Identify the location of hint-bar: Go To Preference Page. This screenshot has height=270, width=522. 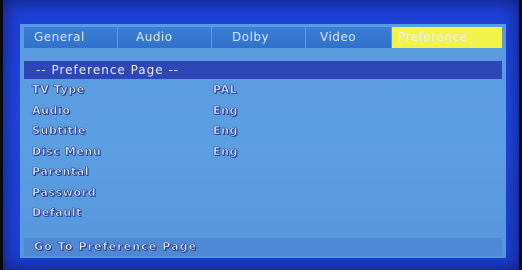
(263, 247).